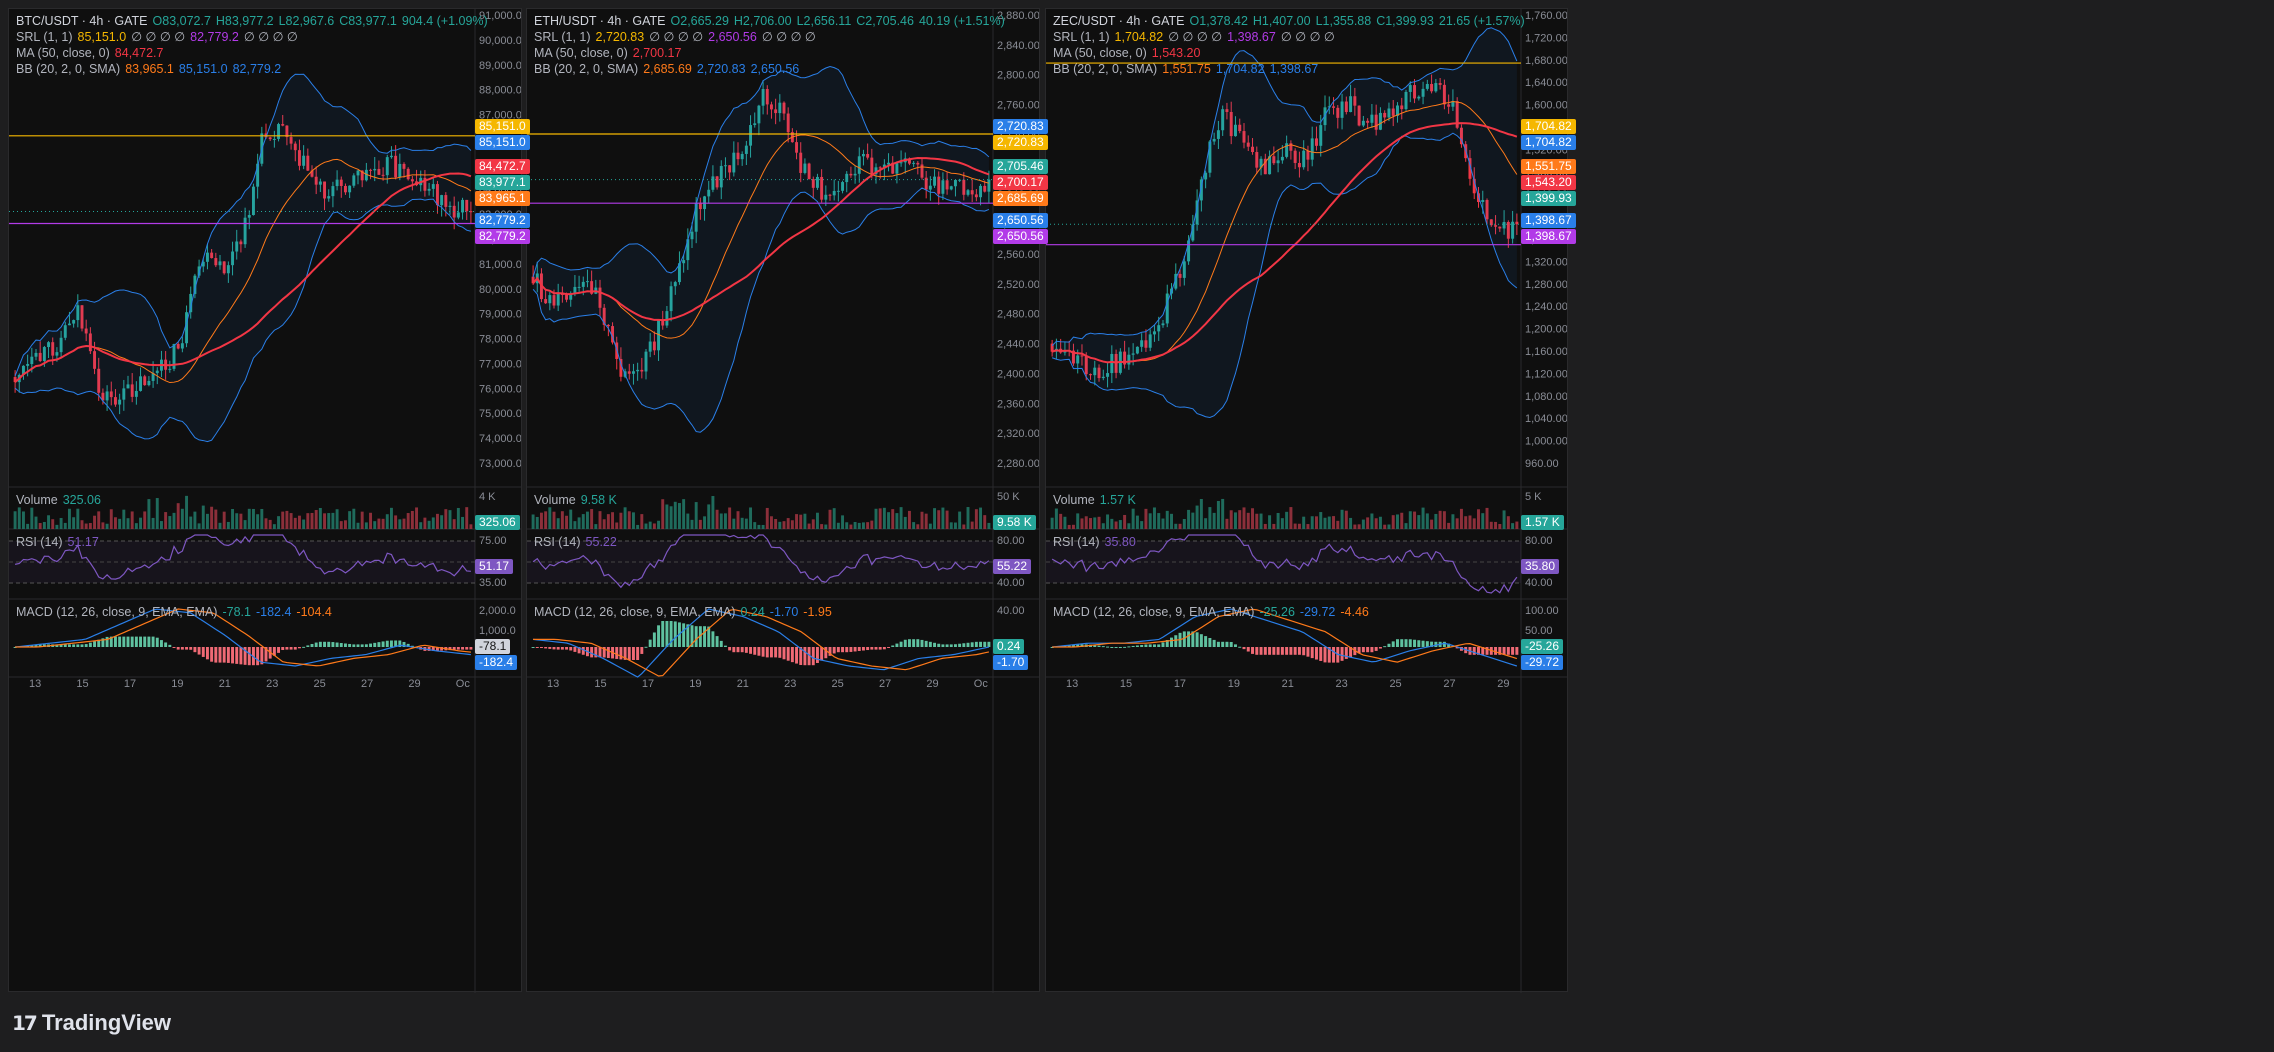 This screenshot has height=1052, width=2274. Describe the element at coordinates (1119, 21) in the screenshot. I see `symbol-label: ZEC/USDT · 4h · GATE` at that location.